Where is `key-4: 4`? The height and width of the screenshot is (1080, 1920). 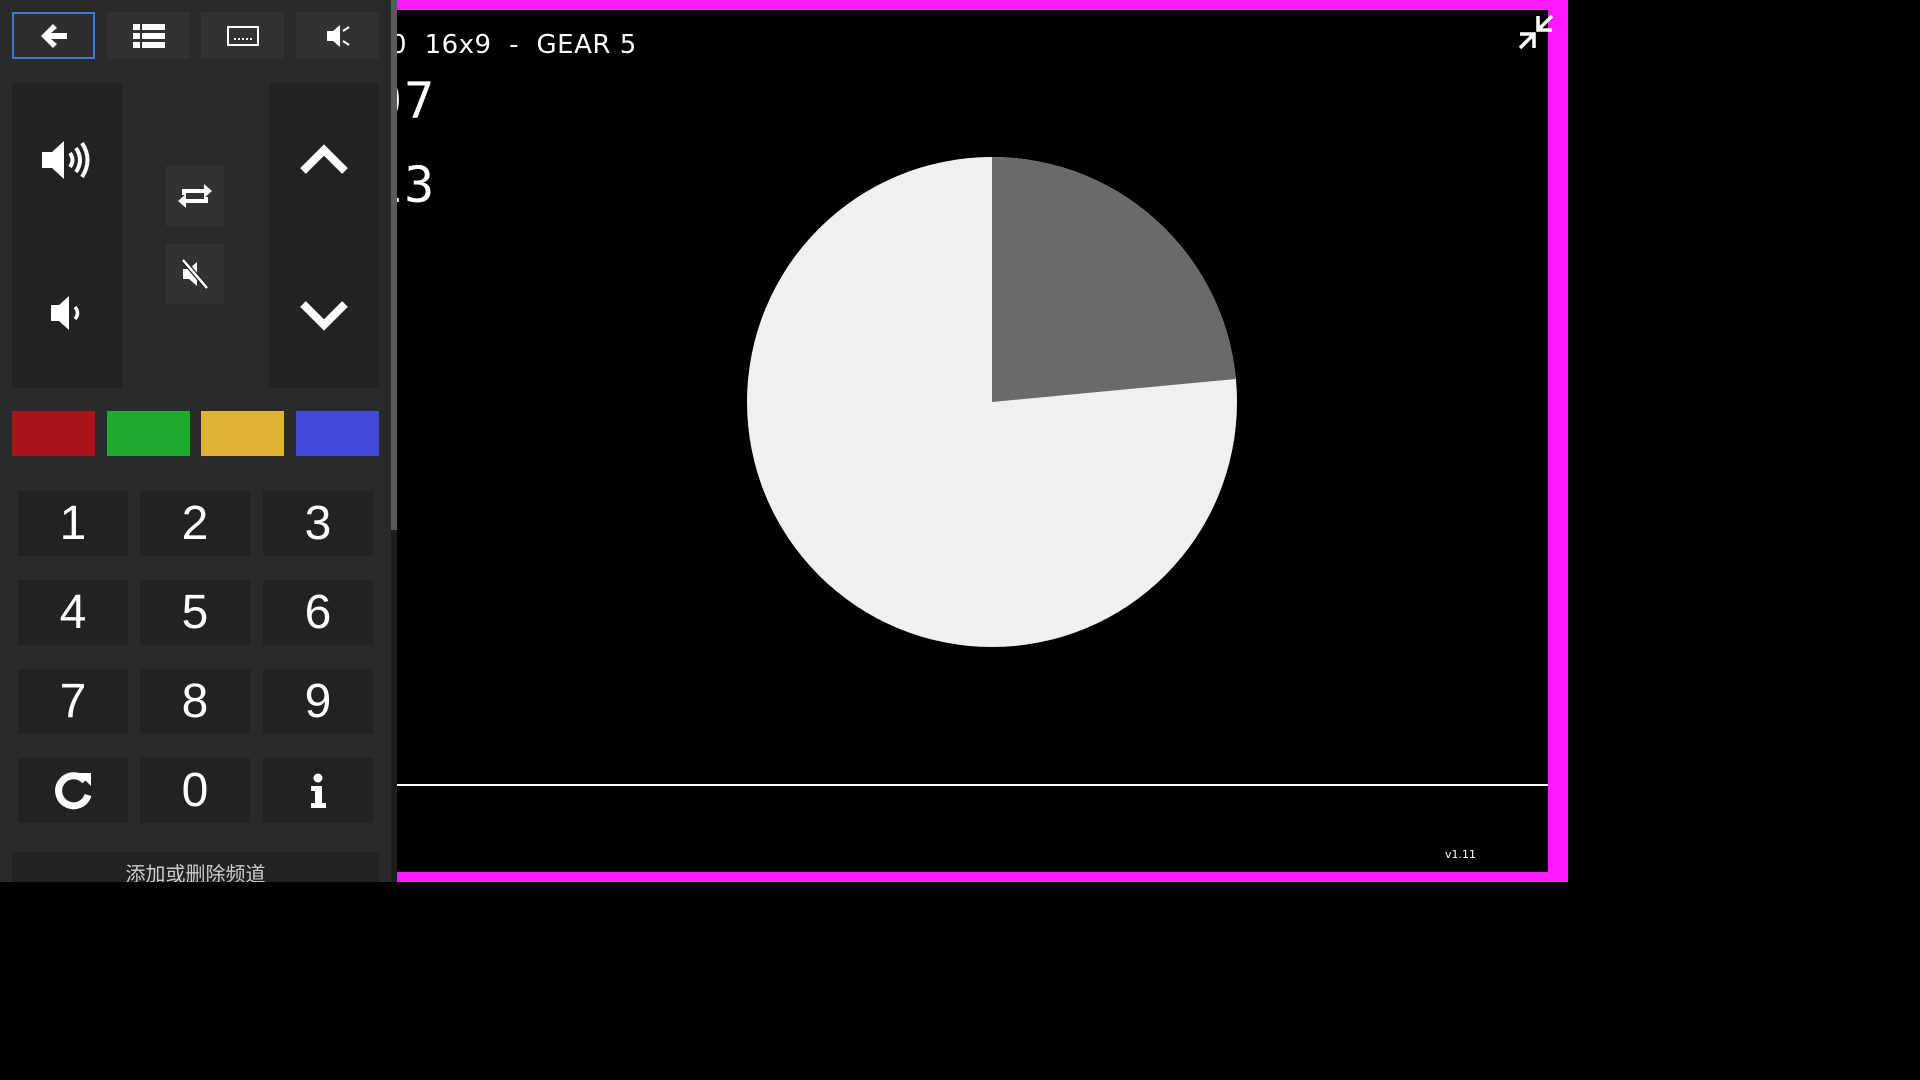 key-4: 4 is located at coordinates (73, 612).